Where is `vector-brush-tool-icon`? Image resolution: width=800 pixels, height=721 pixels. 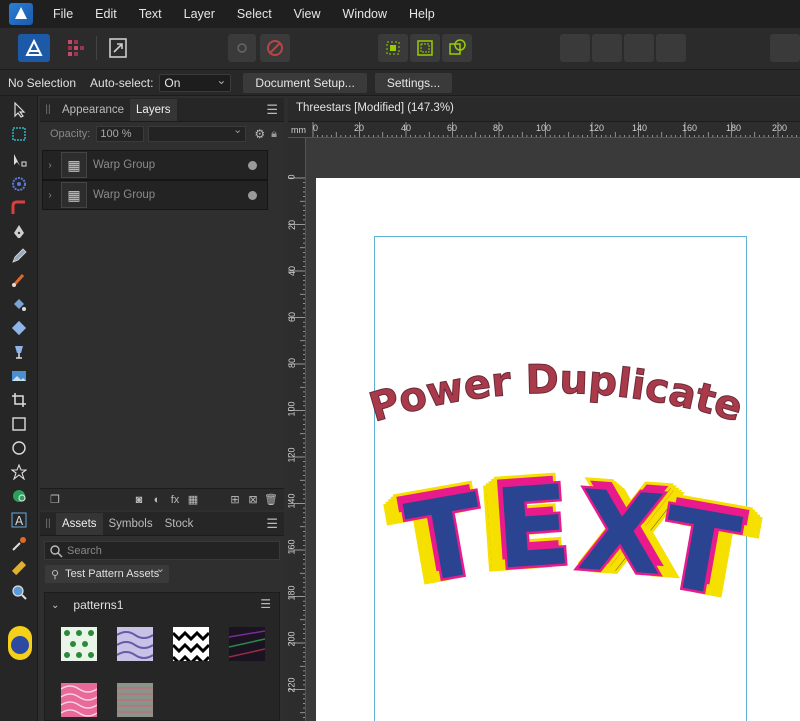 vector-brush-tool-icon is located at coordinates (19, 280).